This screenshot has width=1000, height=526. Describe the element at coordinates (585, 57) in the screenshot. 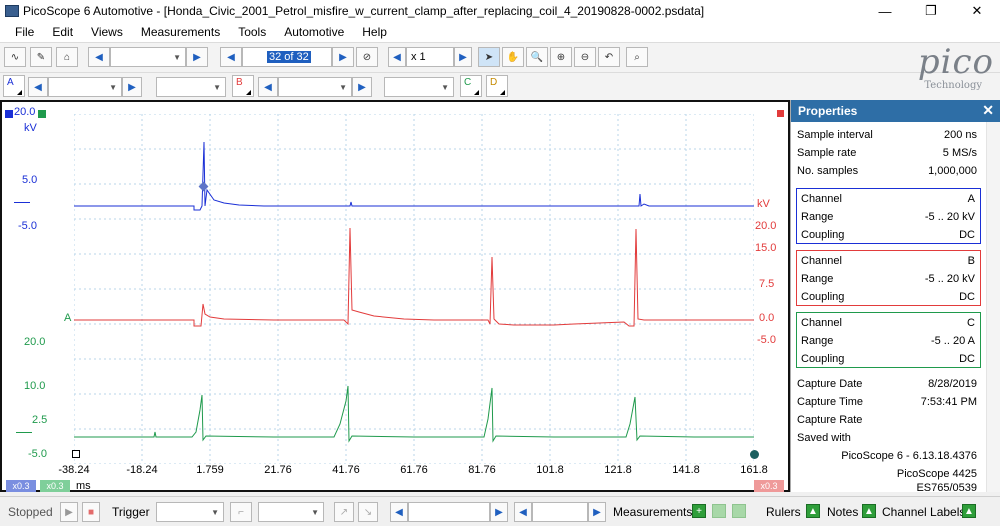

I see `zoom-out-icon: ⊖` at that location.